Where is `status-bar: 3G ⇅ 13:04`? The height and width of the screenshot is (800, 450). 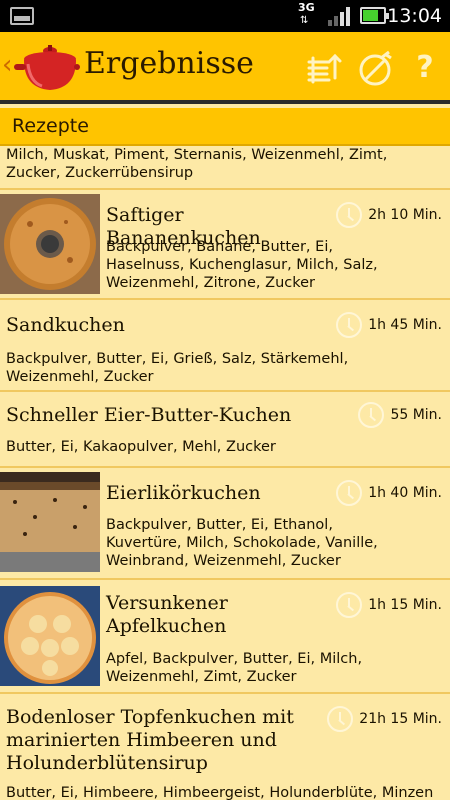
status-bar: 3G ⇅ 13:04 is located at coordinates (225, 16).